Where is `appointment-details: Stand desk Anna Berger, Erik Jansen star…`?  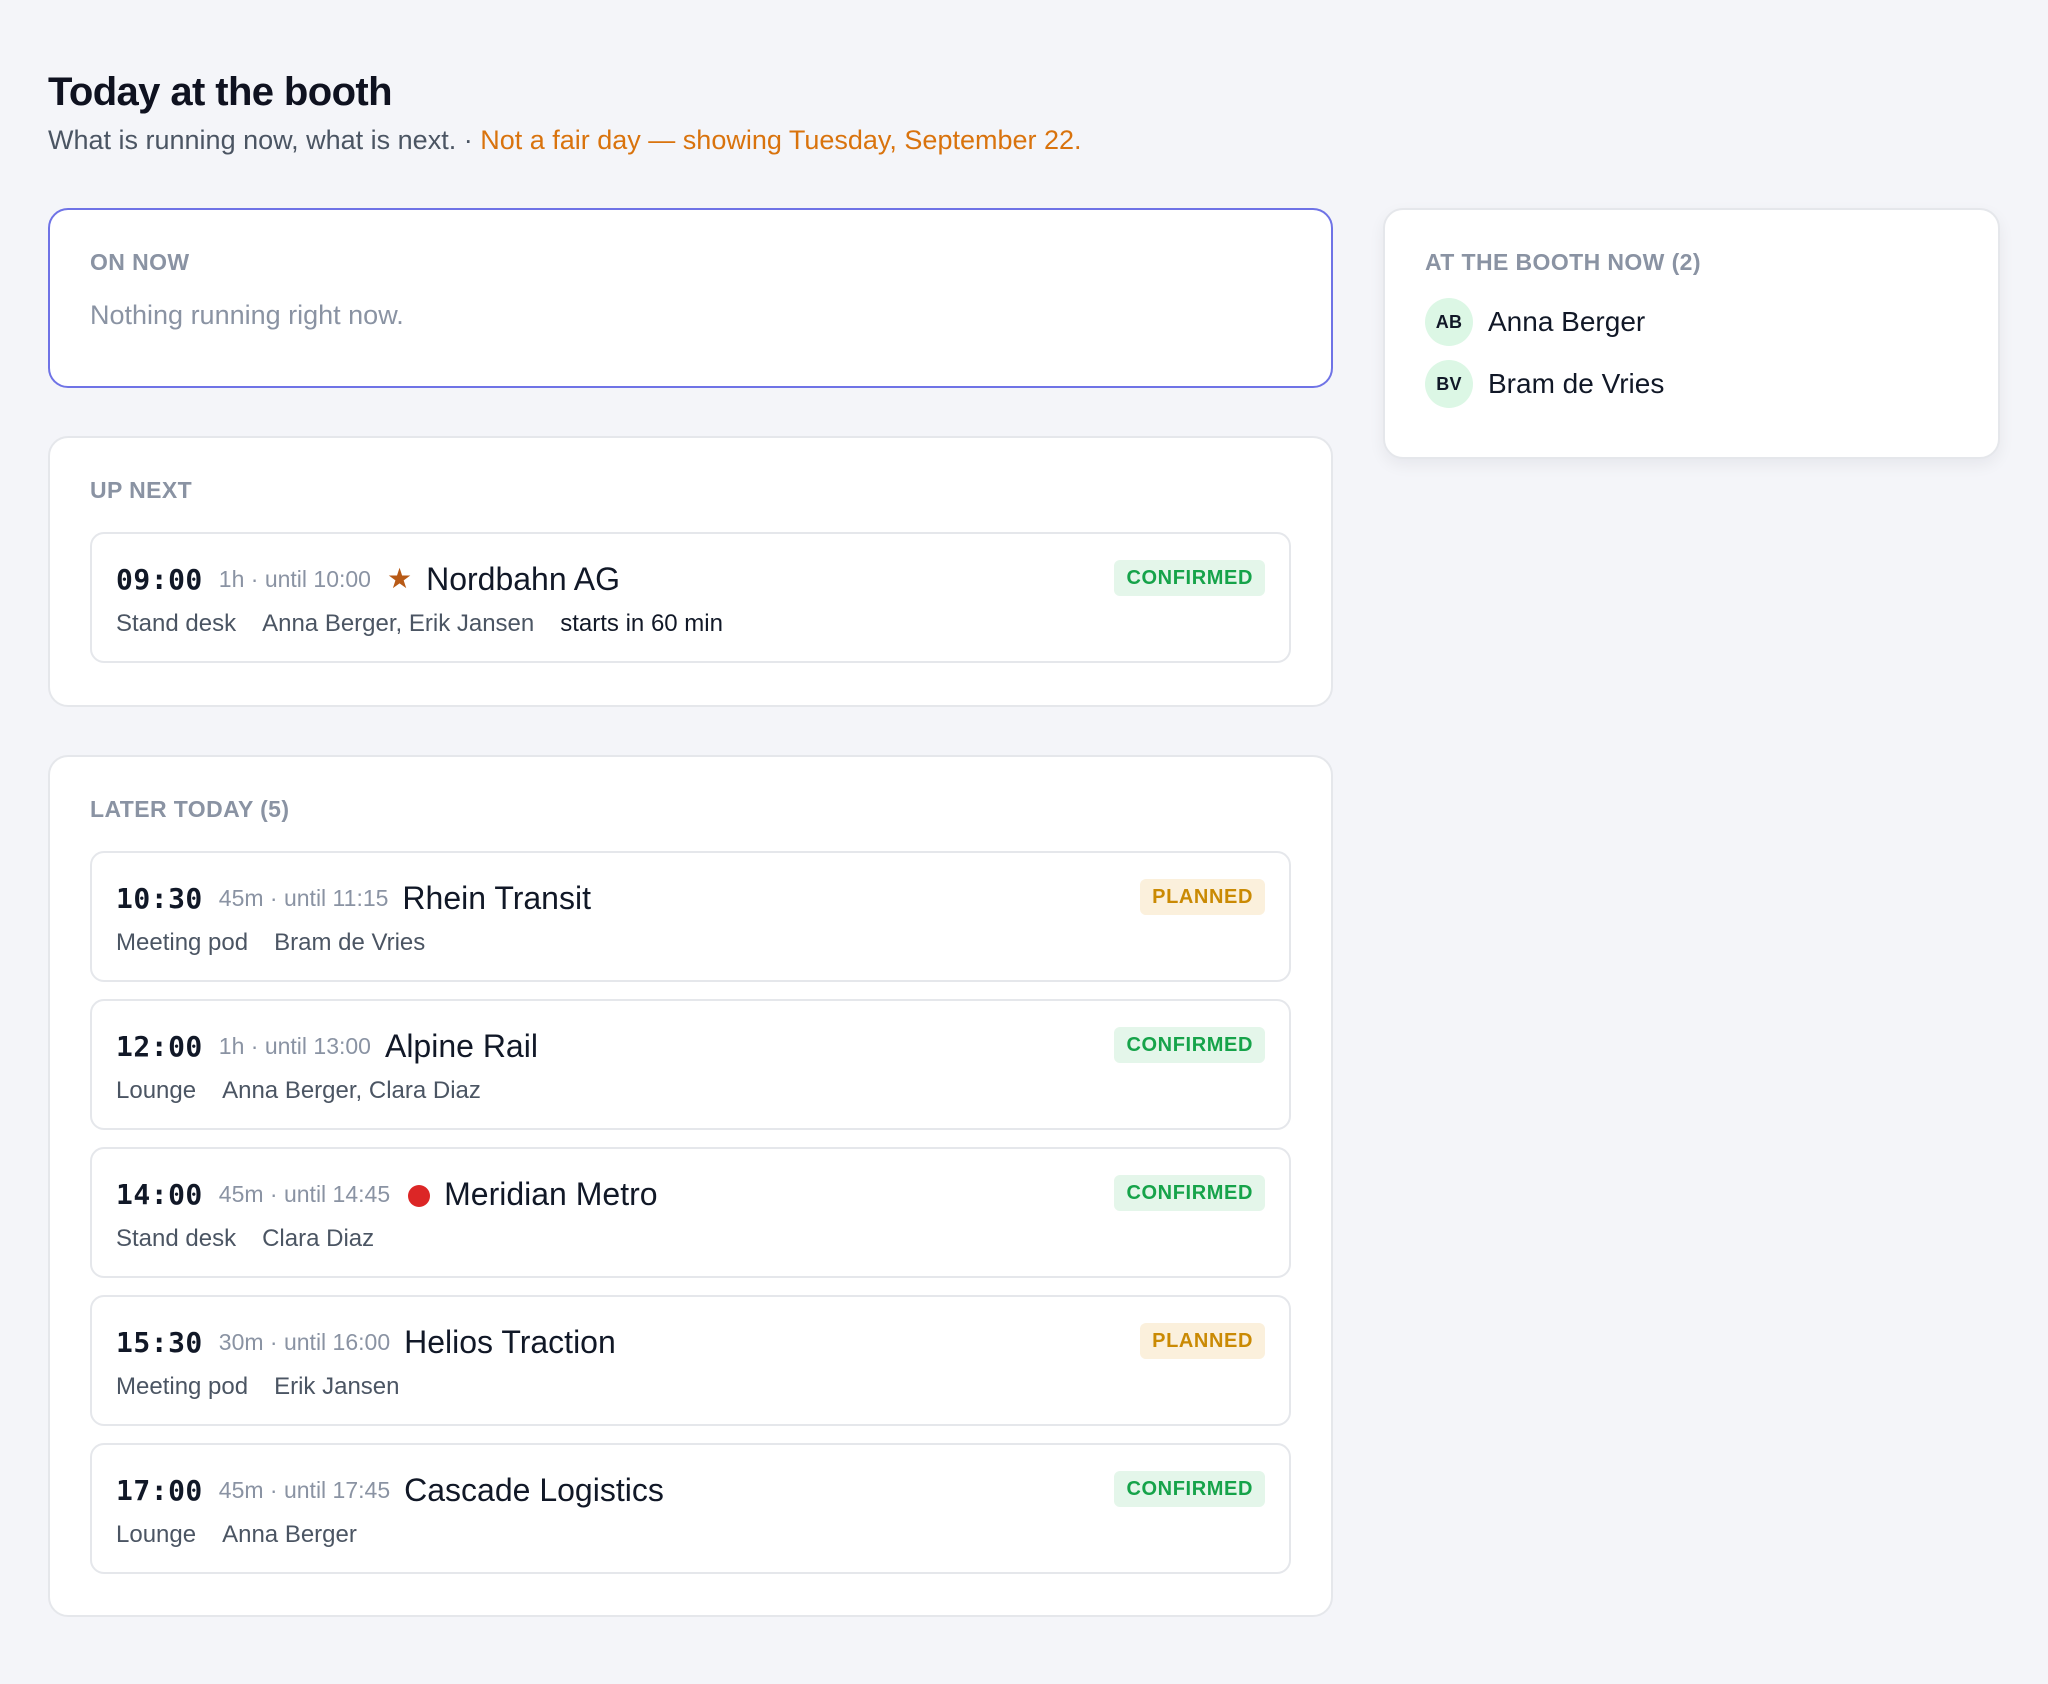
appointment-details: Stand desk Anna Berger, Erik Jansen star… is located at coordinates (690, 624).